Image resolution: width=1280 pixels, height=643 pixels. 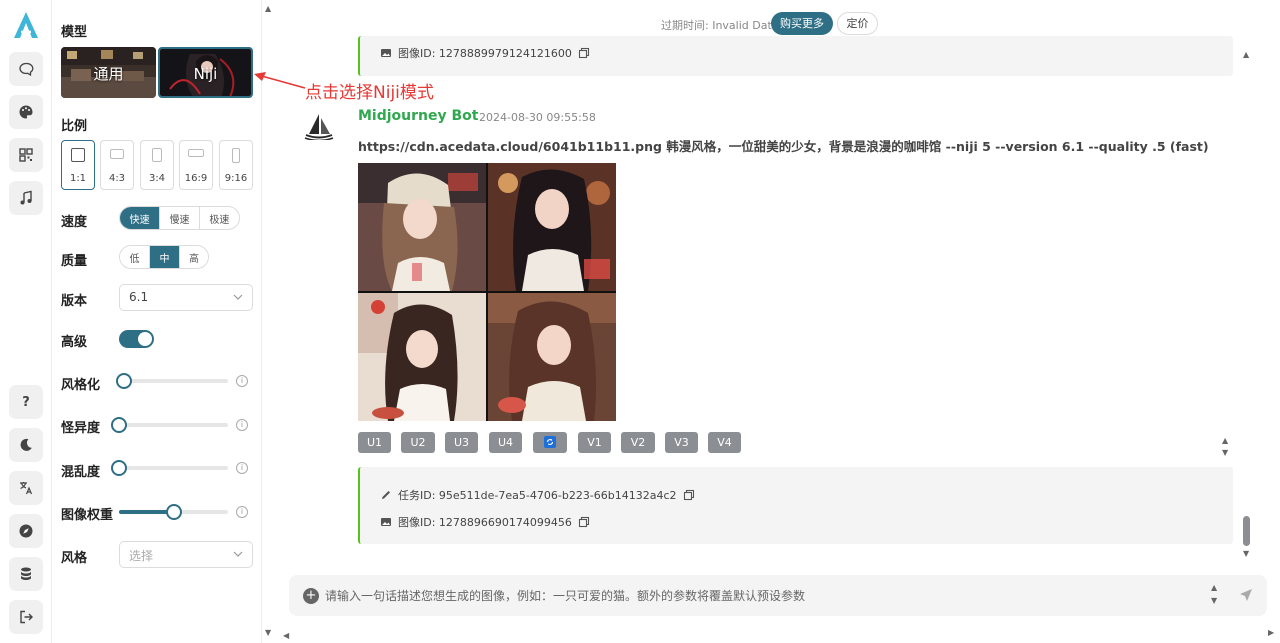 I want to click on speed-segmented: 快速 慢速 极速, so click(x=179, y=218).